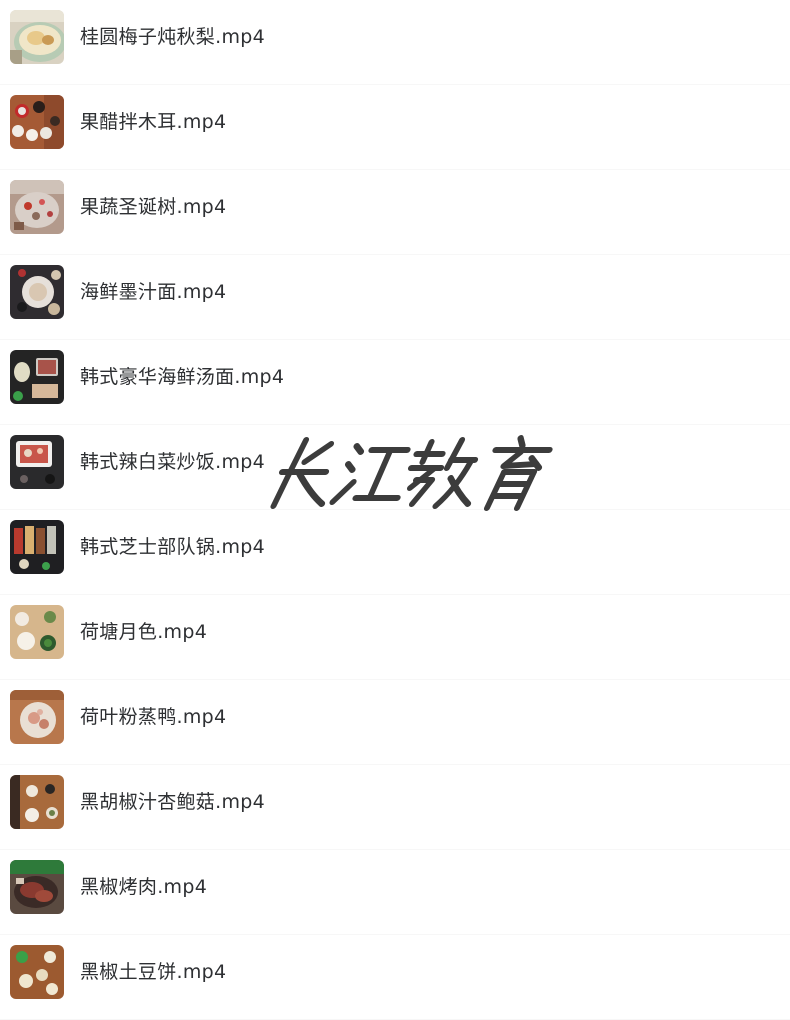 This screenshot has height=1020, width=790. What do you see at coordinates (153, 207) in the screenshot?
I see `file-name: 果蔬圣诞树.mp4` at bounding box center [153, 207].